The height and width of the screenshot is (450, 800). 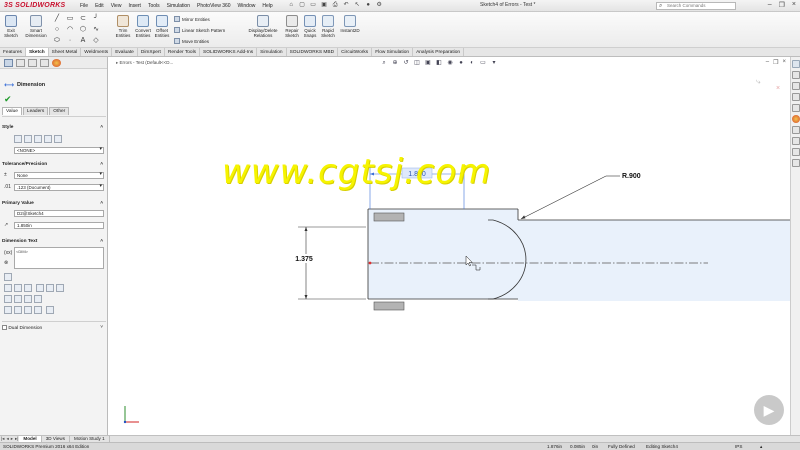 What do you see at coordinates (18, 139) in the screenshot?
I see `style-apply-icon` at bounding box center [18, 139].